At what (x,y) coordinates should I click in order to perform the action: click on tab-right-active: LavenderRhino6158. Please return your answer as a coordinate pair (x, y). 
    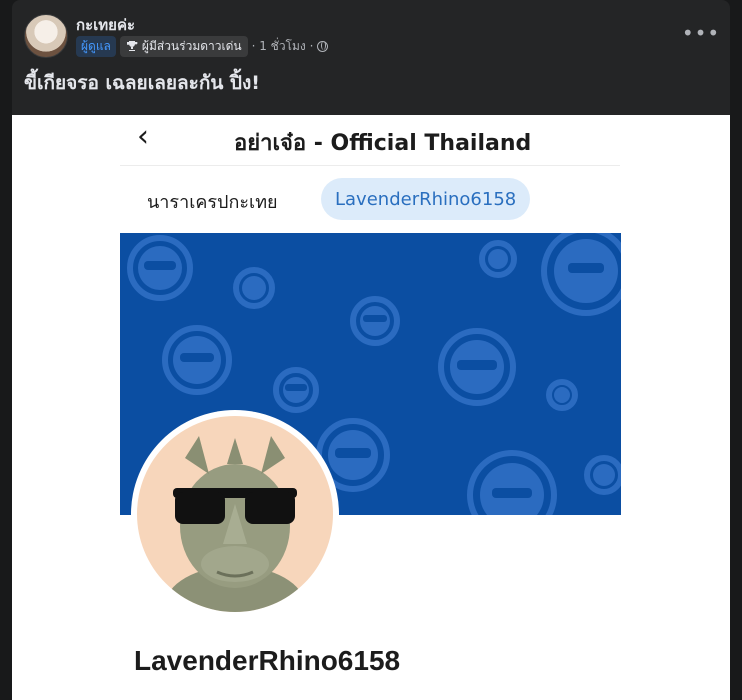
    Looking at the image, I should click on (426, 199).